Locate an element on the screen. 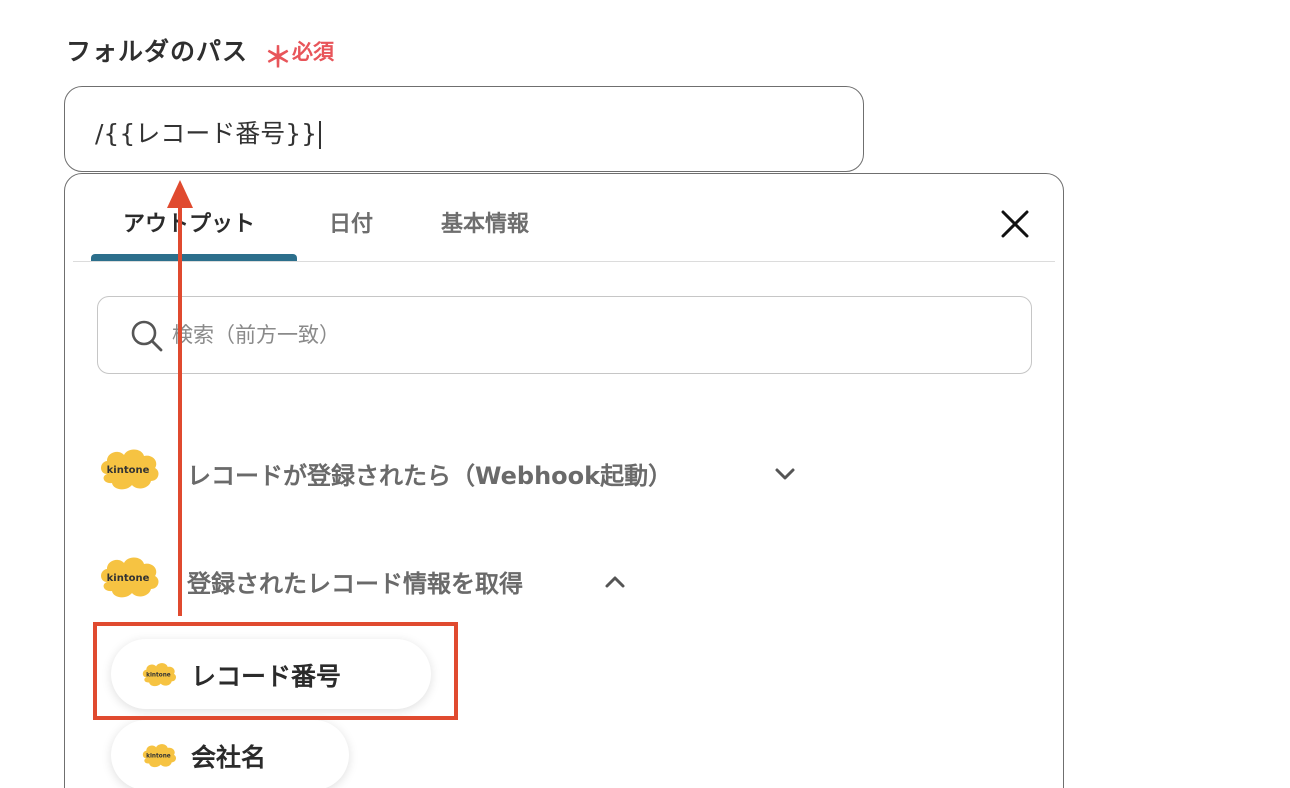 The height and width of the screenshot is (788, 1290). annotation-highlight-box is located at coordinates (275, 671).